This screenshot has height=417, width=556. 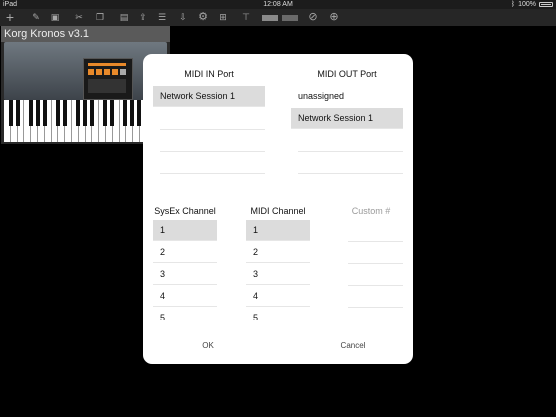 What do you see at coordinates (278, 296) in the screenshot?
I see `midi-channel-item: 4` at bounding box center [278, 296].